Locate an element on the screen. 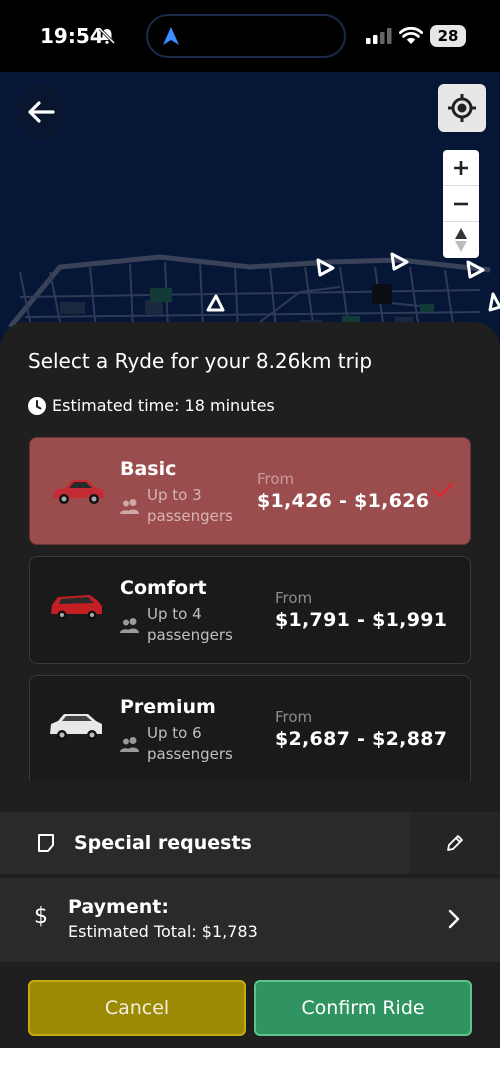  confirm-ride-button: Confirm Ride is located at coordinates (363, 1008).